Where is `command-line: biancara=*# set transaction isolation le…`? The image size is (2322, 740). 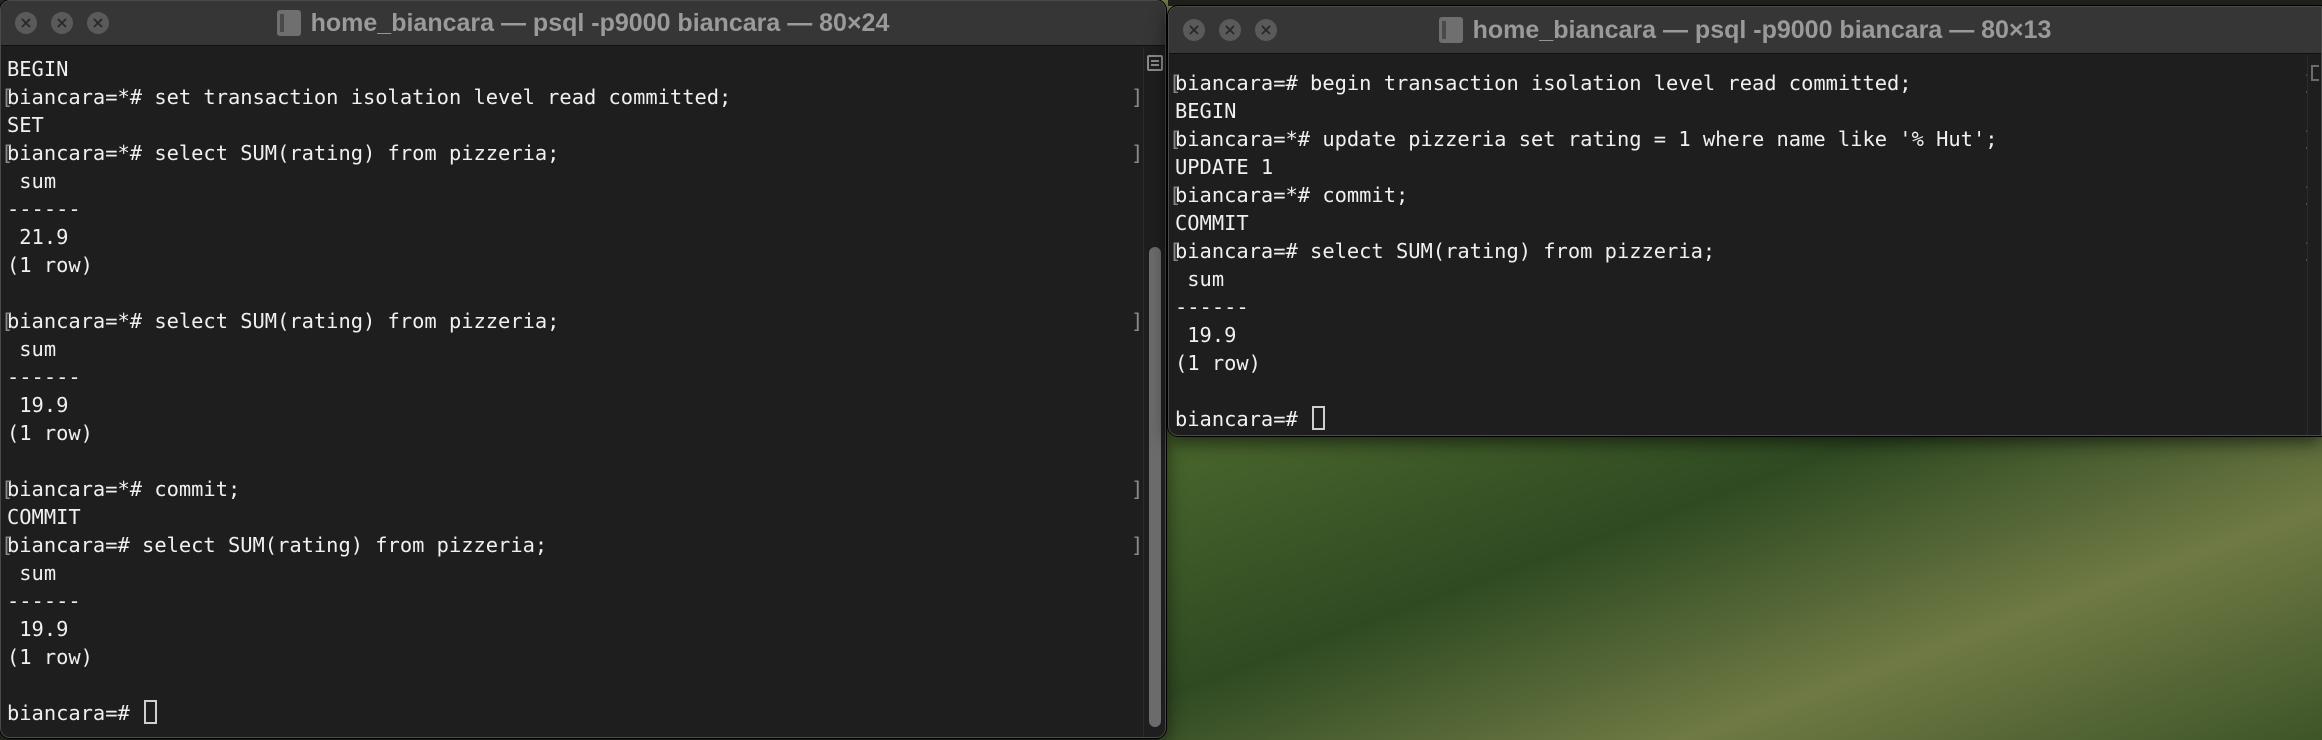 command-line: biancara=*# set transaction isolation le… is located at coordinates (583, 97).